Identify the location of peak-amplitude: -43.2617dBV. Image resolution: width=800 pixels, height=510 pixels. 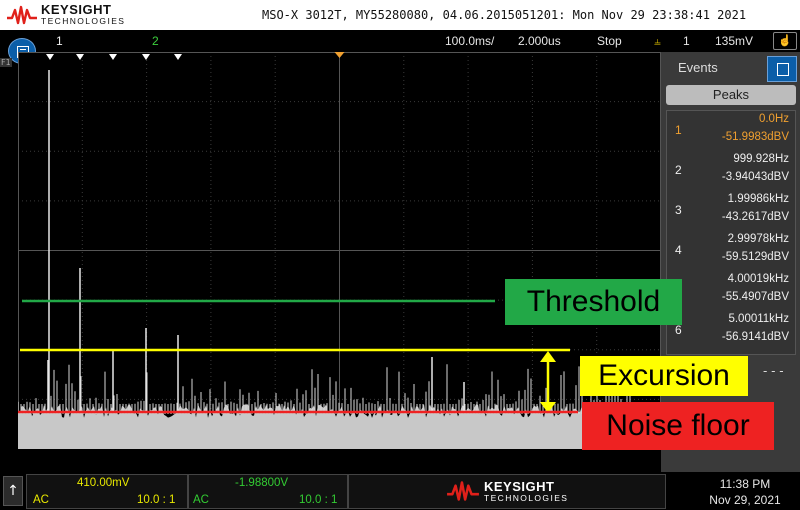
(755, 217).